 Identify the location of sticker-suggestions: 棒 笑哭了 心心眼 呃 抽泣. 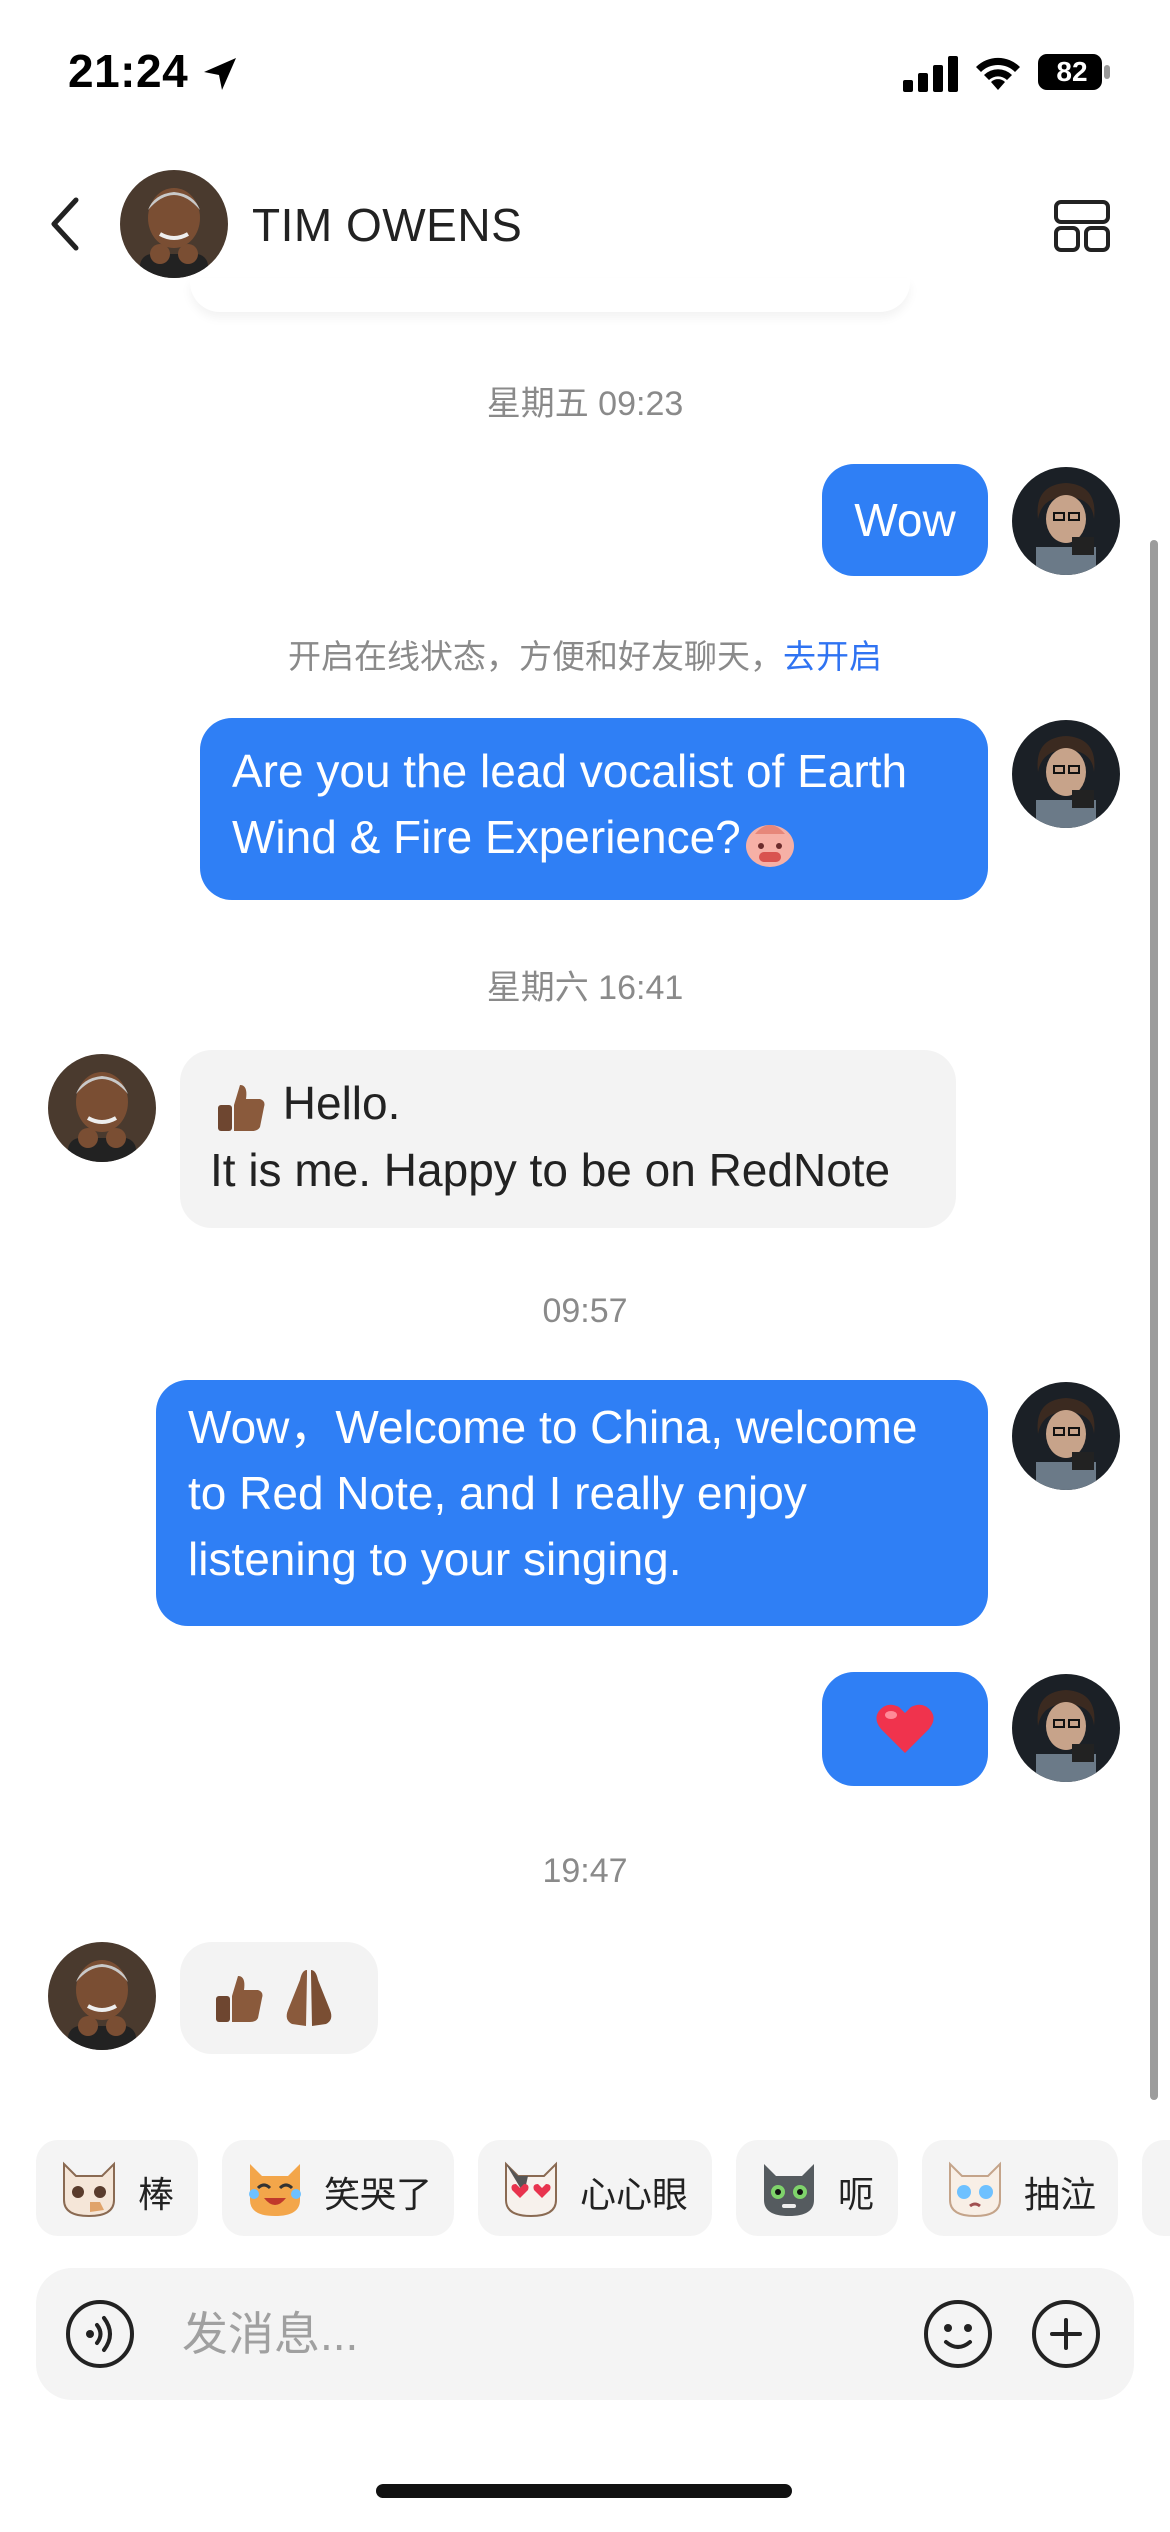
(585, 2189).